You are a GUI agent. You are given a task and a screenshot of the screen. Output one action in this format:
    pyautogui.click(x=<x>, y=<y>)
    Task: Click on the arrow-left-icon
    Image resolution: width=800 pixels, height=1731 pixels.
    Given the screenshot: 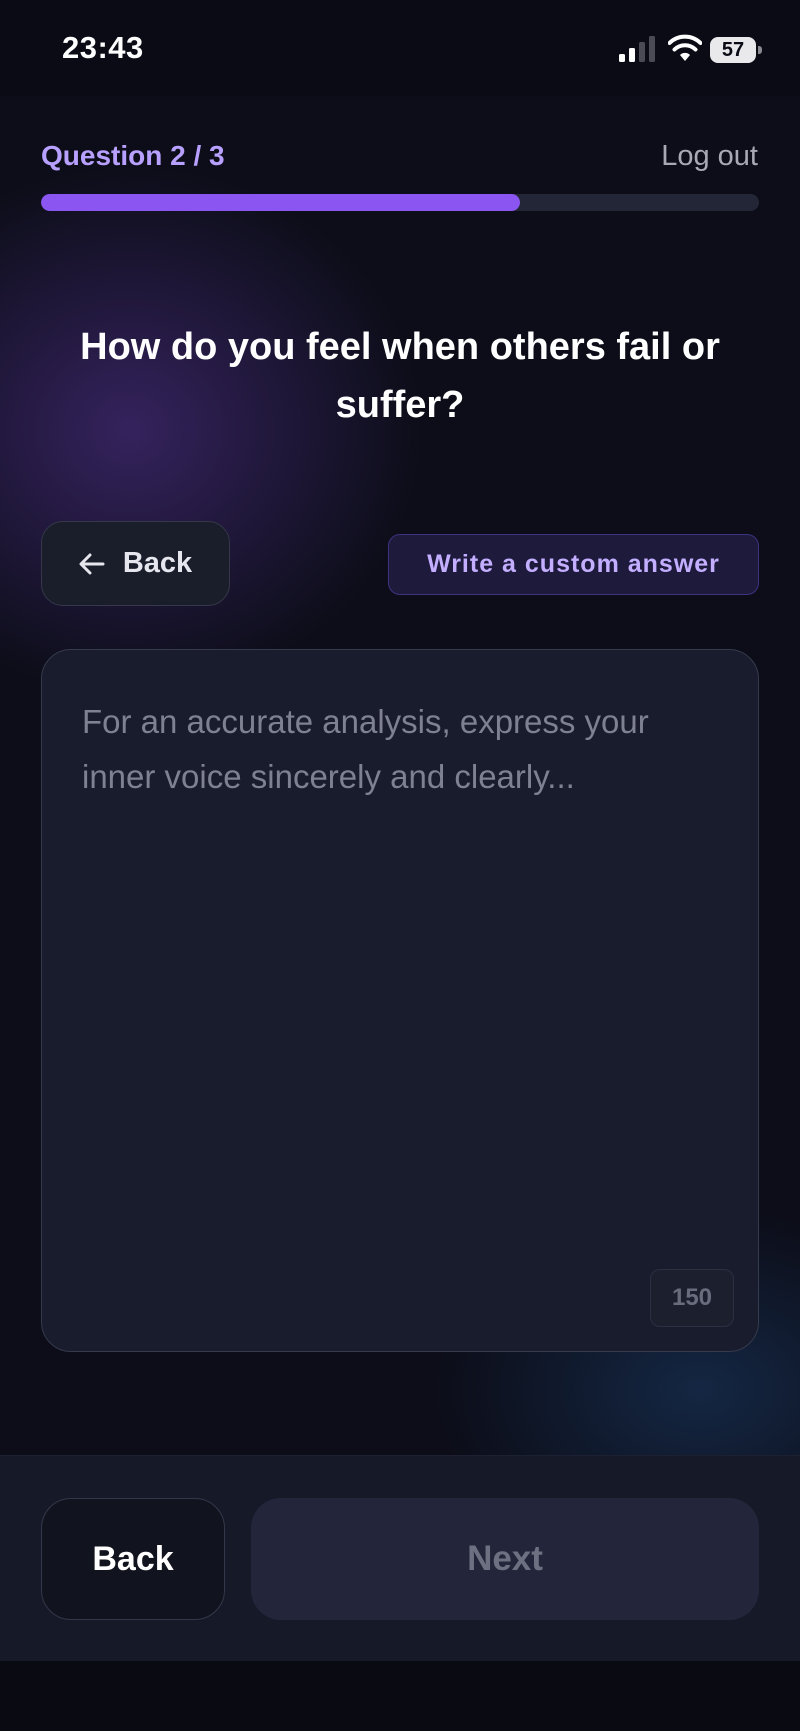 What is the action you would take?
    pyautogui.click(x=92, y=563)
    